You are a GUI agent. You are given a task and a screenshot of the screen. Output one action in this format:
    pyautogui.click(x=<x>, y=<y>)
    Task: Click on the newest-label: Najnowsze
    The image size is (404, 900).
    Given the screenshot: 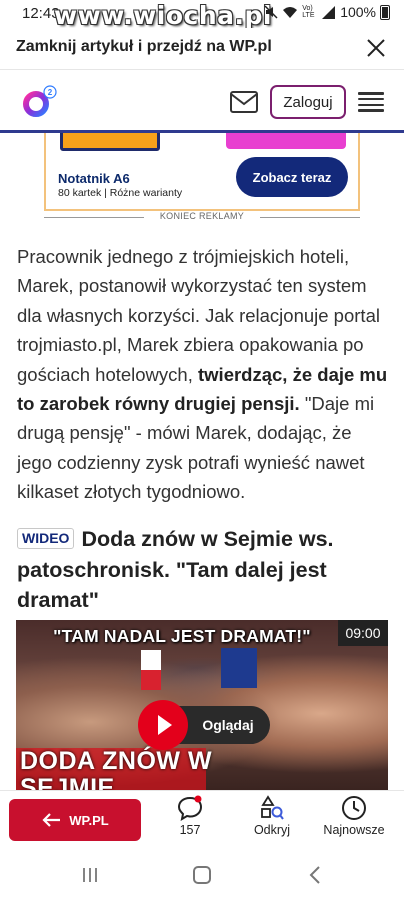 What is the action you would take?
    pyautogui.click(x=354, y=830)
    